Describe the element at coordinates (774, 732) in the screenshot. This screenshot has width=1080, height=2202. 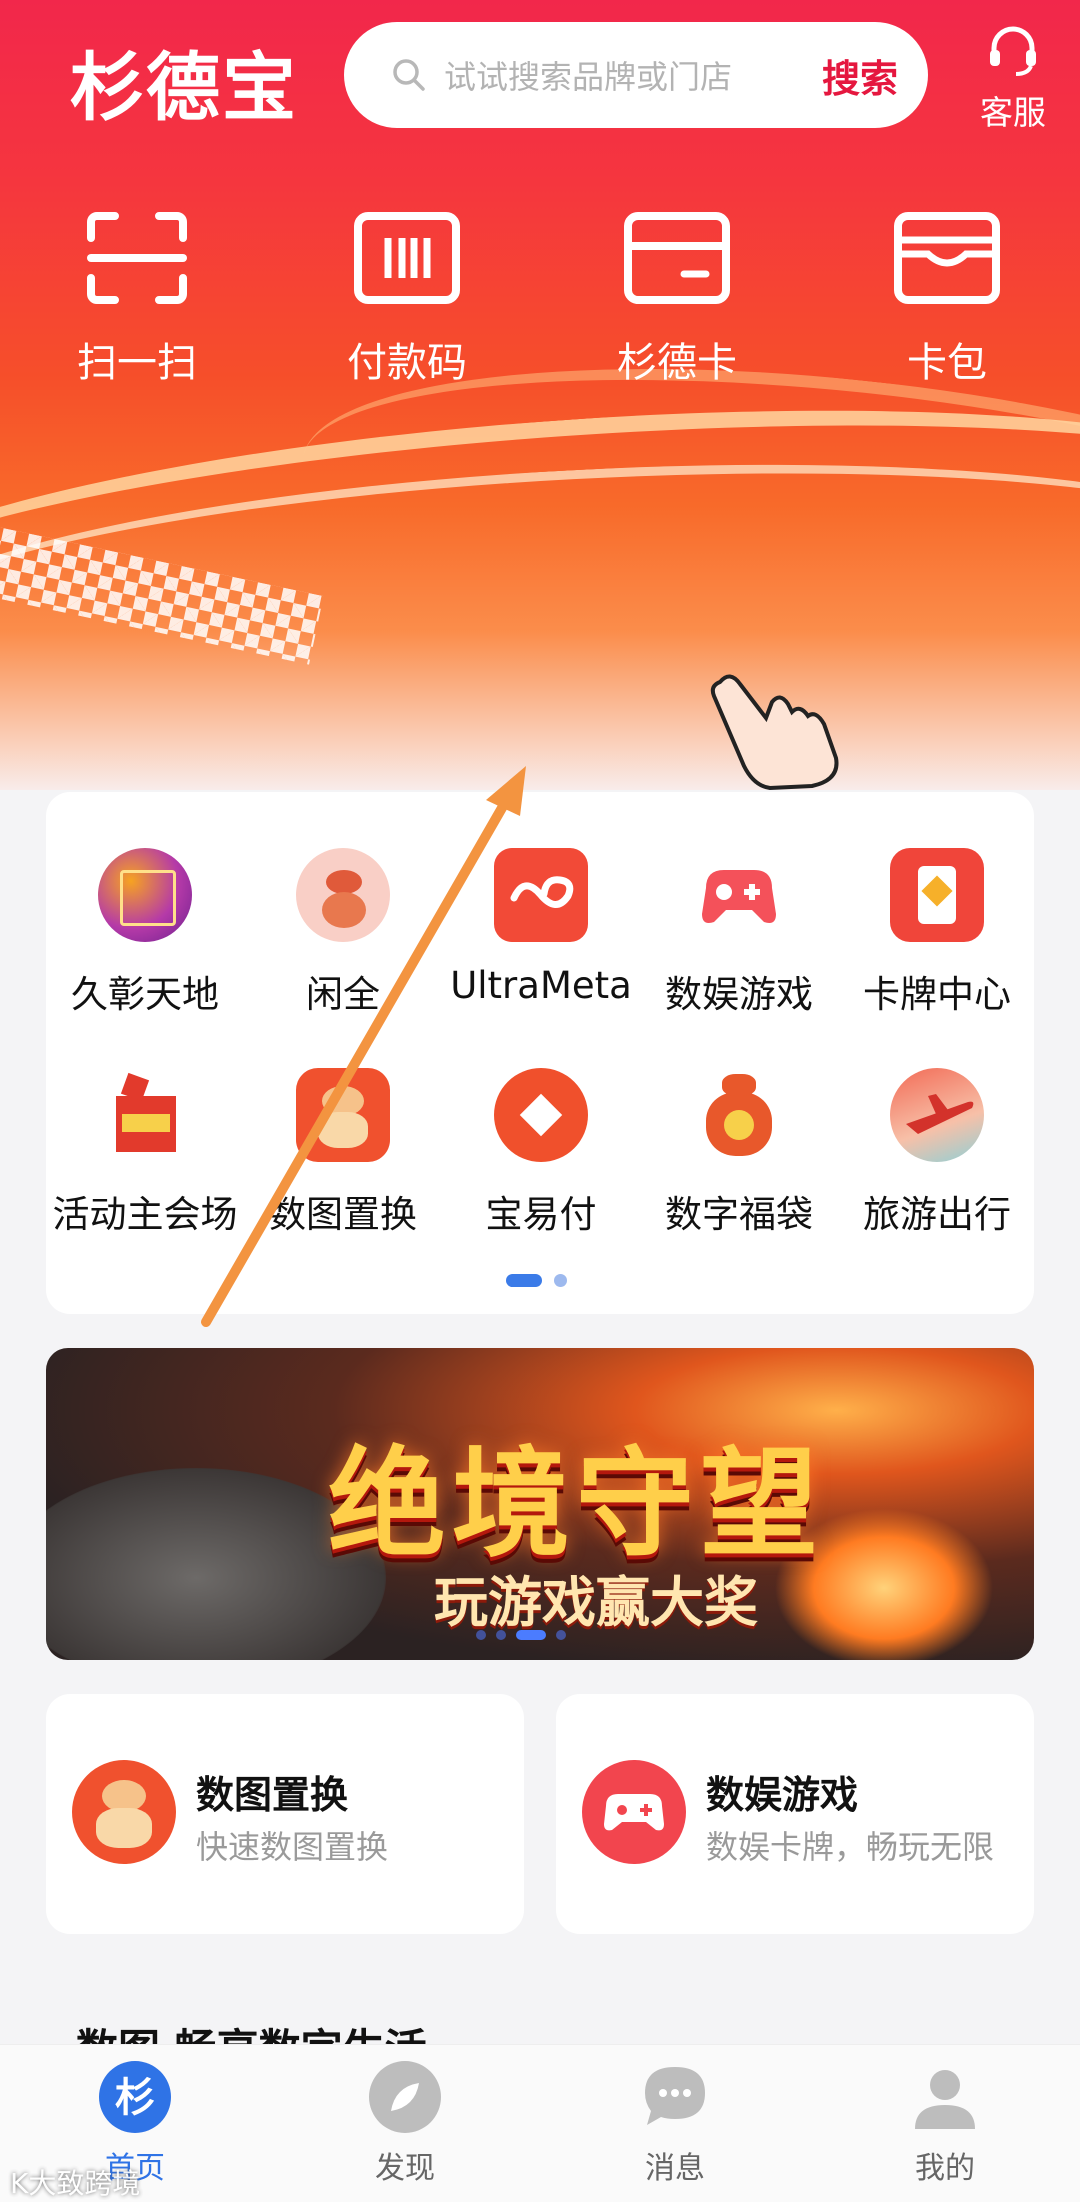
I see `pointing-hand-icon` at that location.